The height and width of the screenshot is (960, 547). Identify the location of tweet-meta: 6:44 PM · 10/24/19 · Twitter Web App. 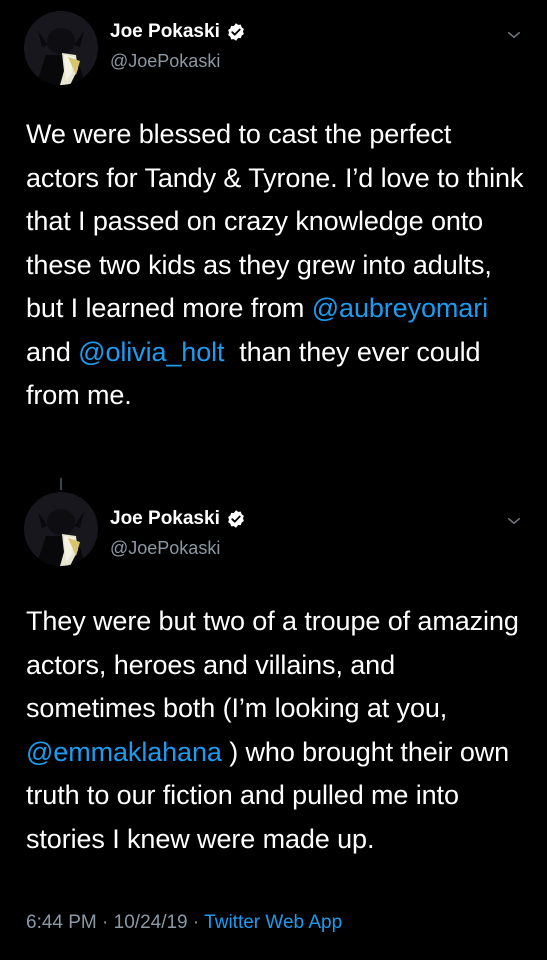
(184, 923).